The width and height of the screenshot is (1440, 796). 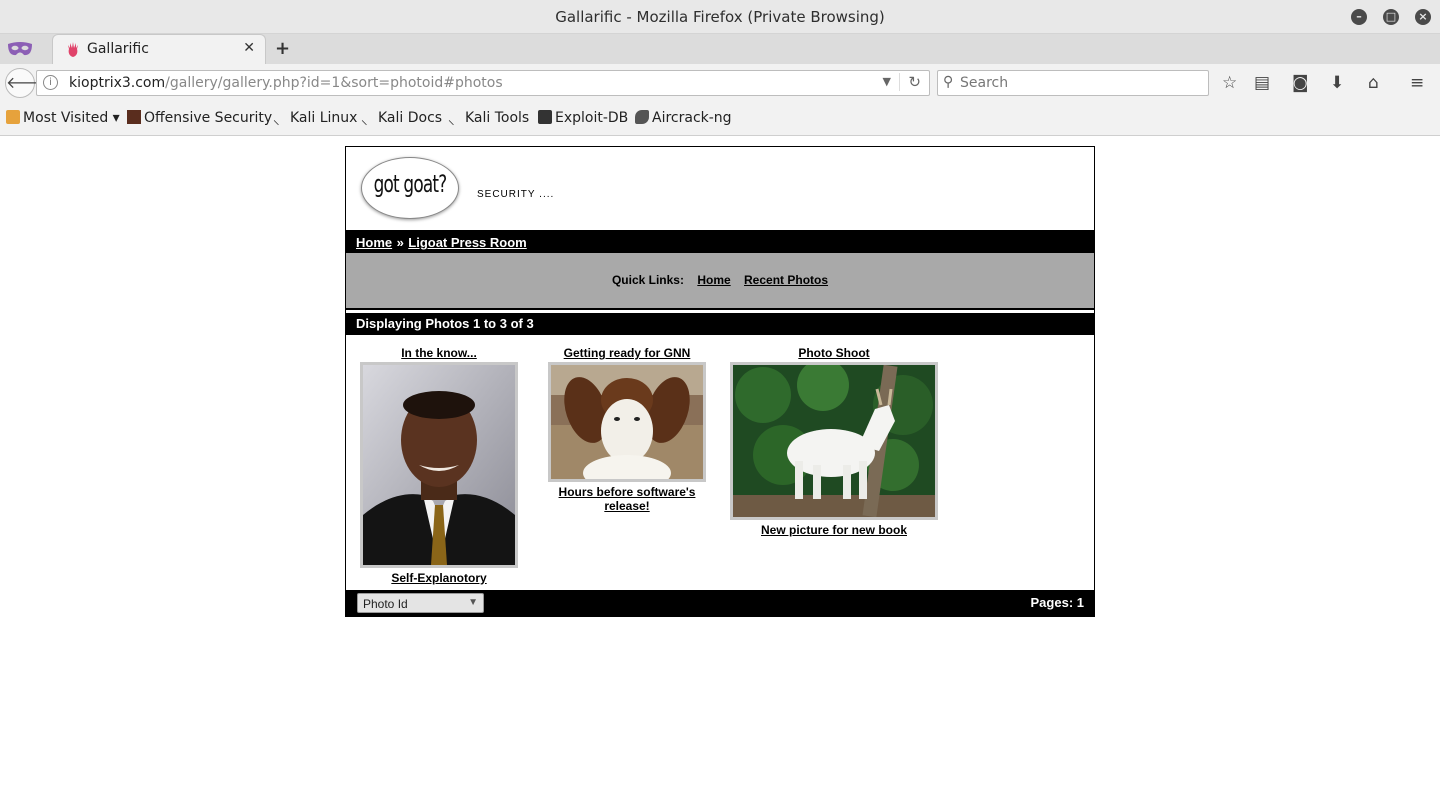 I want to click on gallery-footer-bar: Photo Id ▼ Pages: 1, so click(x=720, y=603).